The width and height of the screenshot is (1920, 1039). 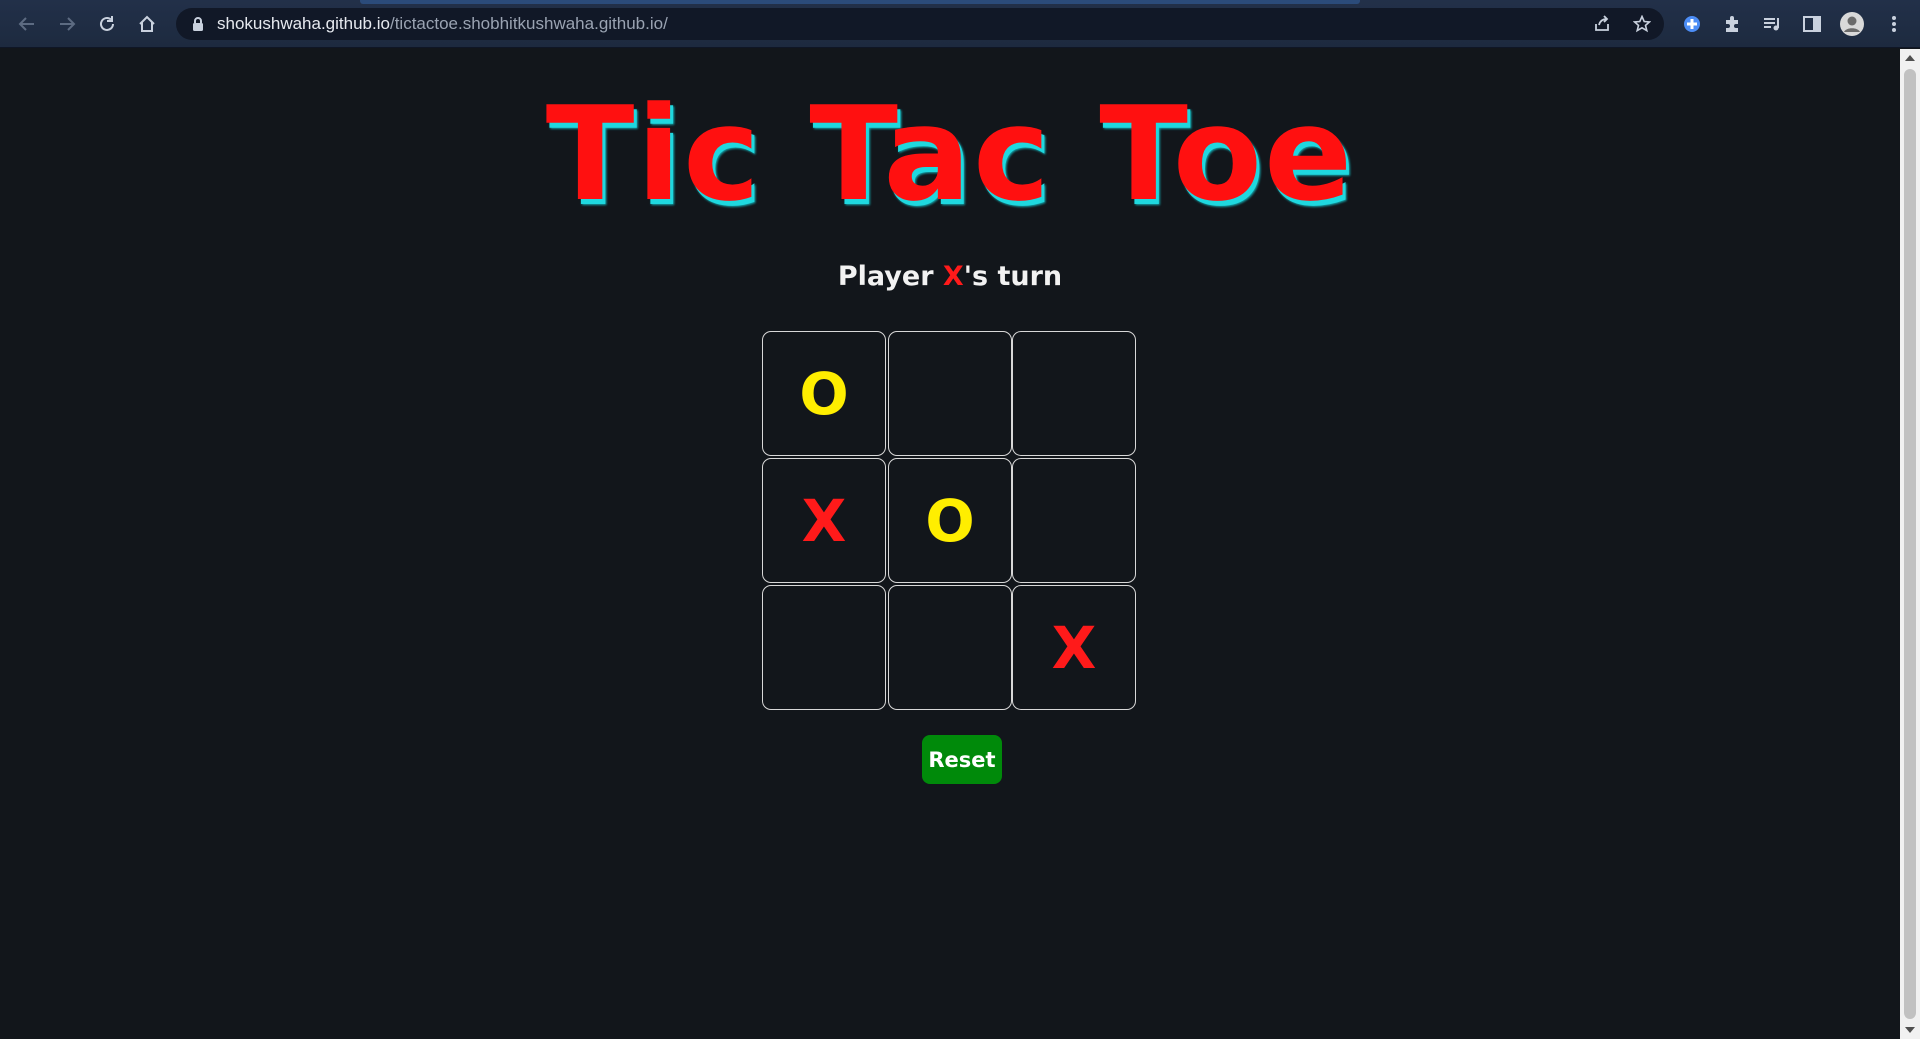 I want to click on reload-icon, so click(x=107, y=24).